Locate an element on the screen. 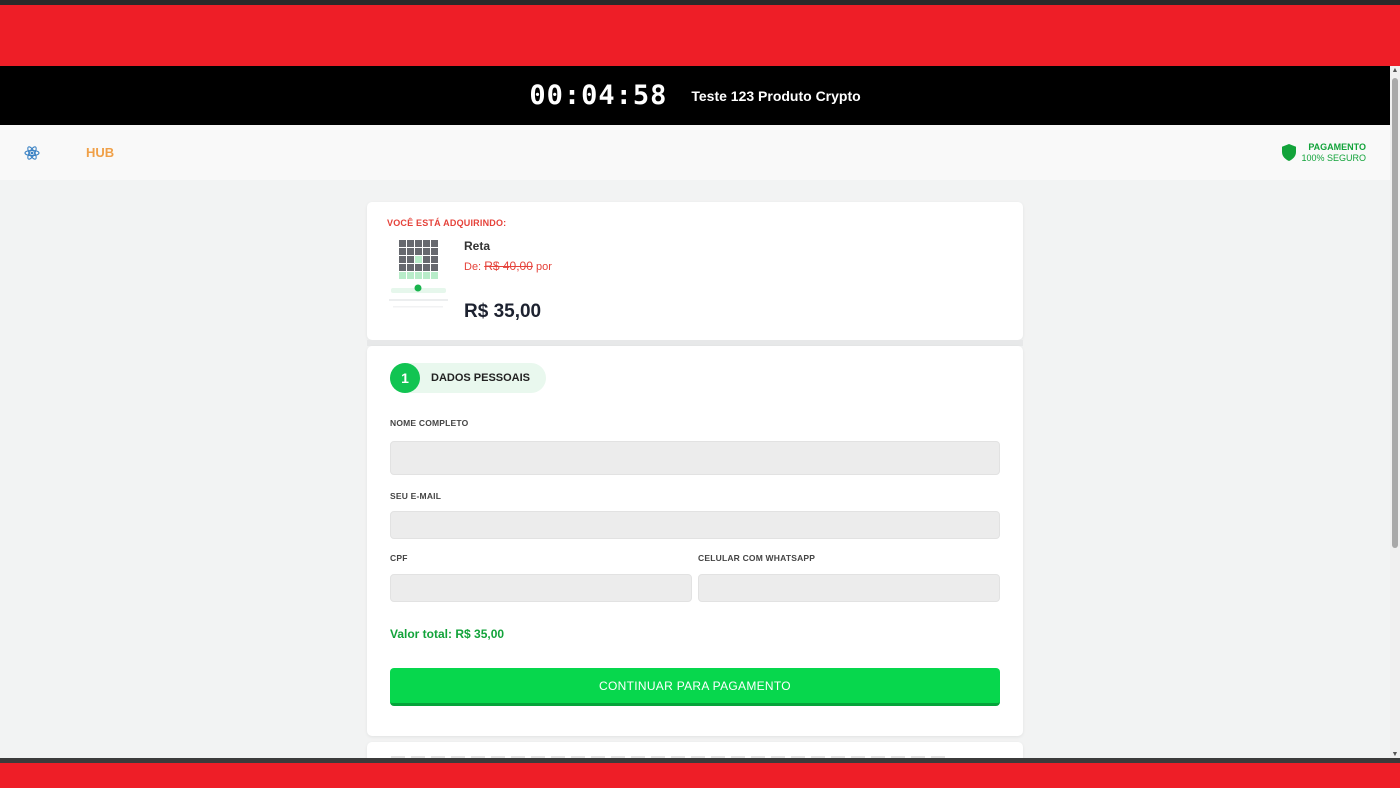  secure-payment-badge: PAGAMENTO 100% SEGURO is located at coordinates (1324, 153).